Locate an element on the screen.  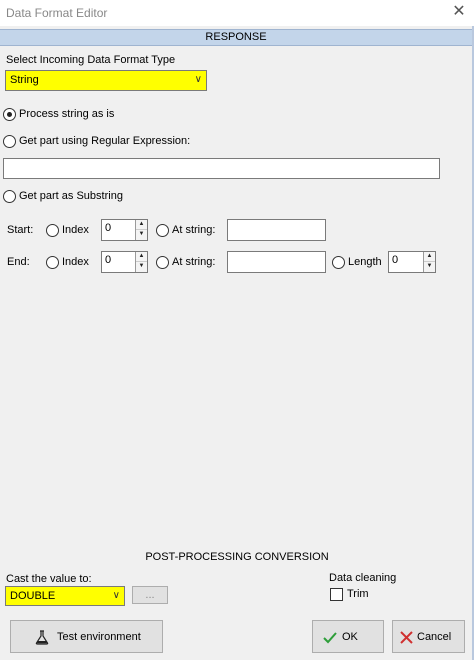
end-index-stepper: 0 ▲ ▼ is located at coordinates (124, 262).